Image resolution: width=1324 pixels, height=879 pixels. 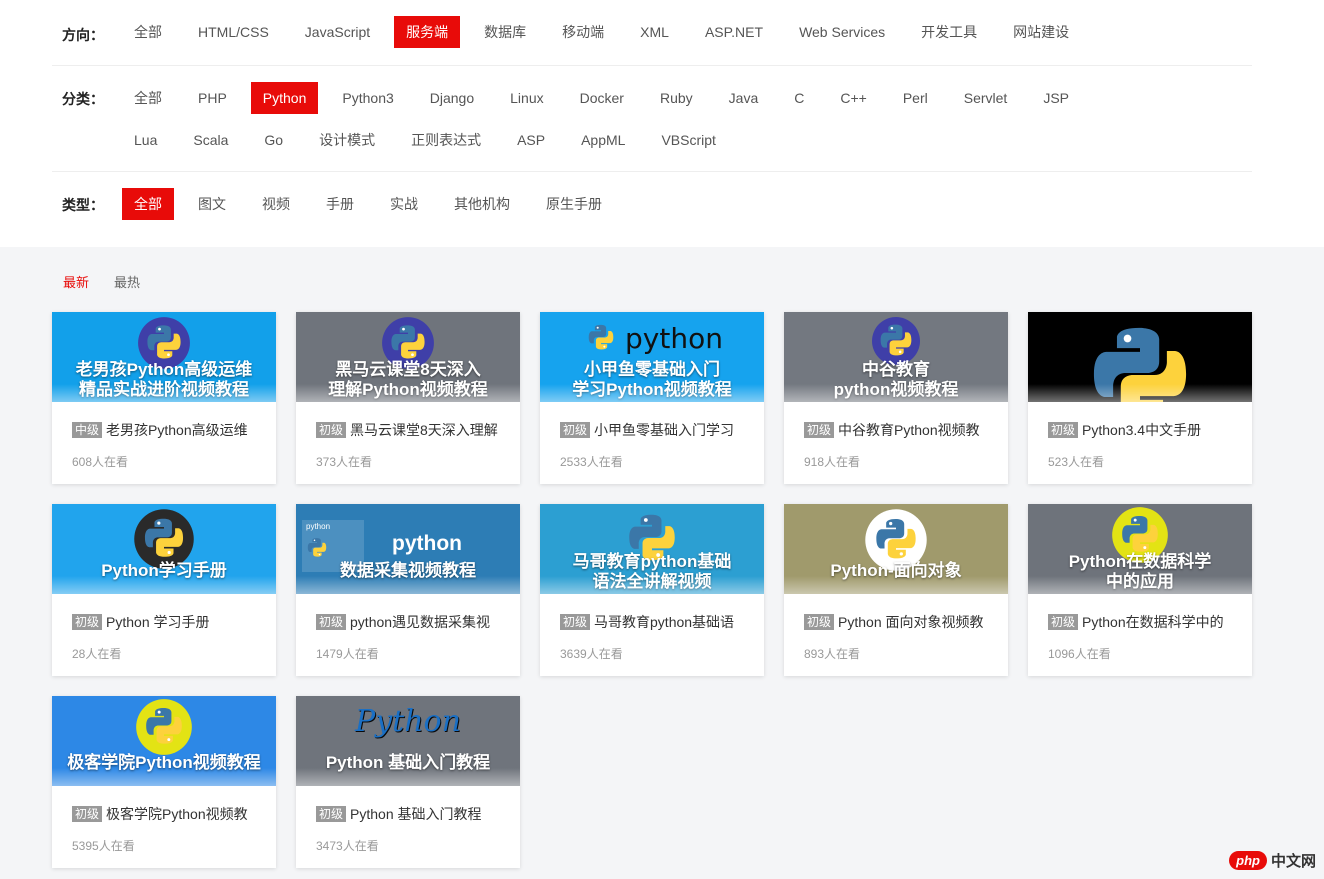 I want to click on course-thumbnail: 马哥教育python基础语法全讲解视频, so click(x=652, y=549).